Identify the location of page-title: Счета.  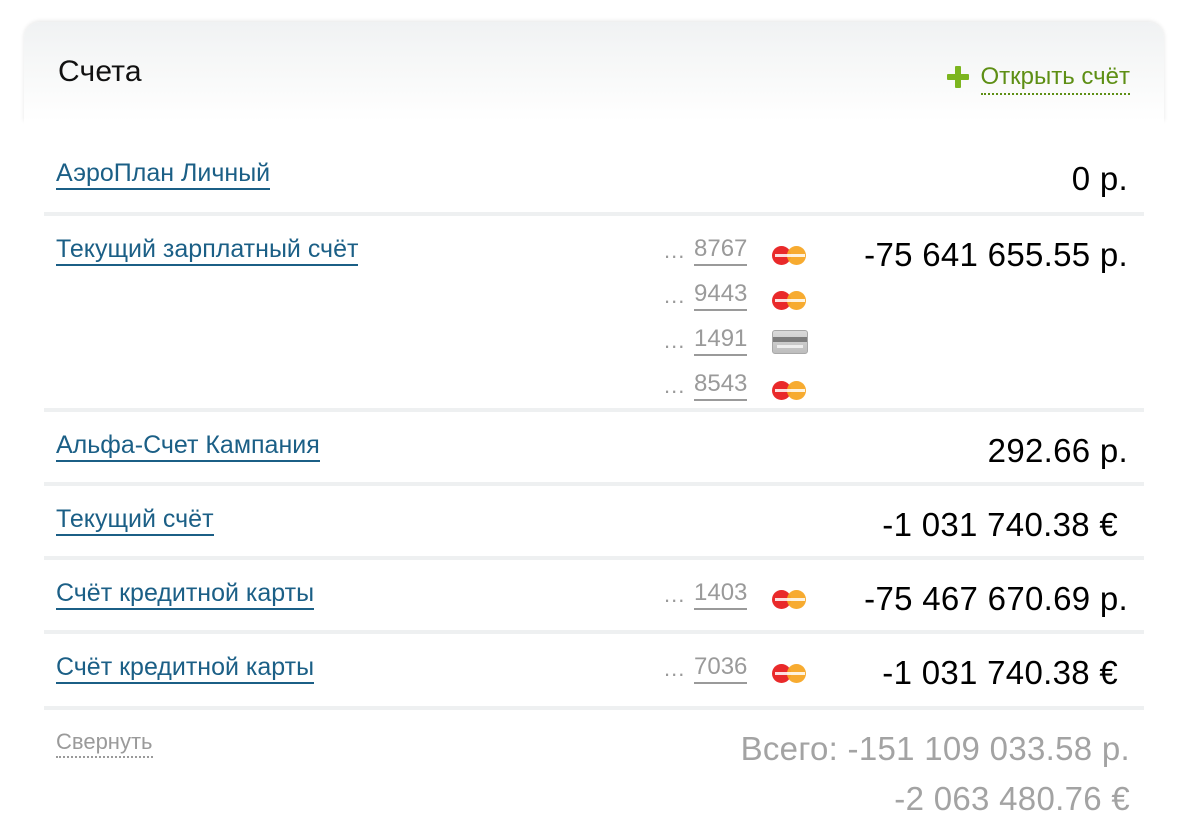
(100, 71).